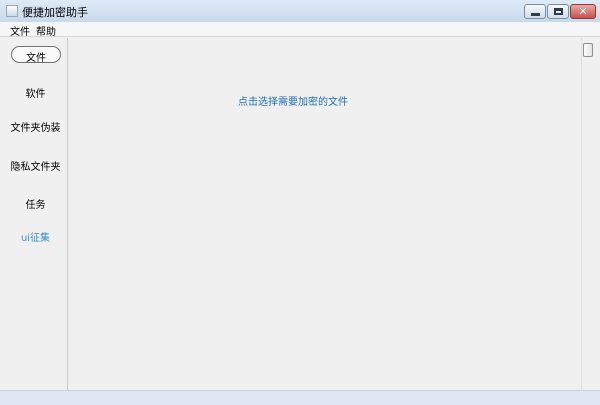 The height and width of the screenshot is (405, 600). Describe the element at coordinates (35, 165) in the screenshot. I see `sidebar-item-private-folder: 隐私文件夹` at that location.